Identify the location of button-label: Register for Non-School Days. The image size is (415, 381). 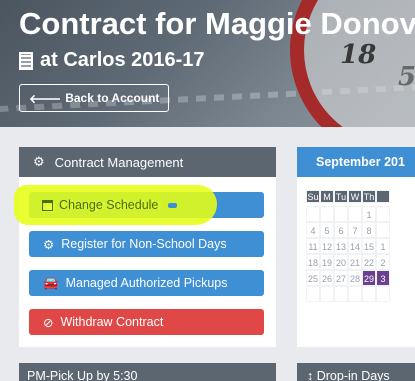
(144, 244).